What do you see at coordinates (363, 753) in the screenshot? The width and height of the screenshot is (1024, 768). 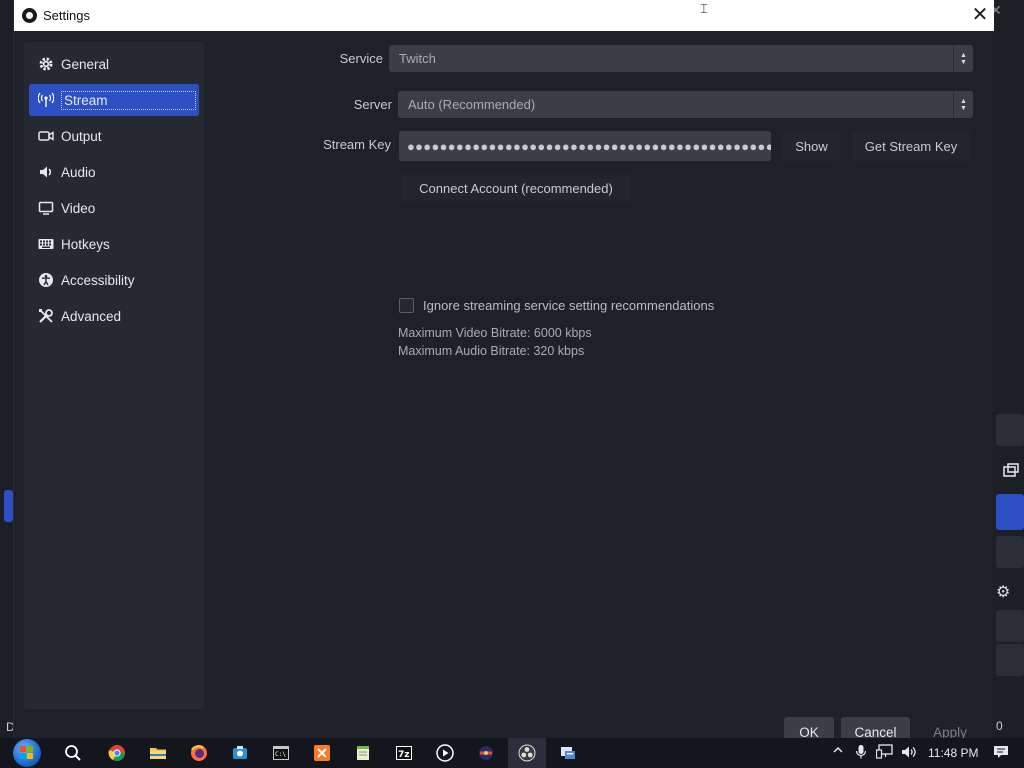 I see `notepad-icon` at bounding box center [363, 753].